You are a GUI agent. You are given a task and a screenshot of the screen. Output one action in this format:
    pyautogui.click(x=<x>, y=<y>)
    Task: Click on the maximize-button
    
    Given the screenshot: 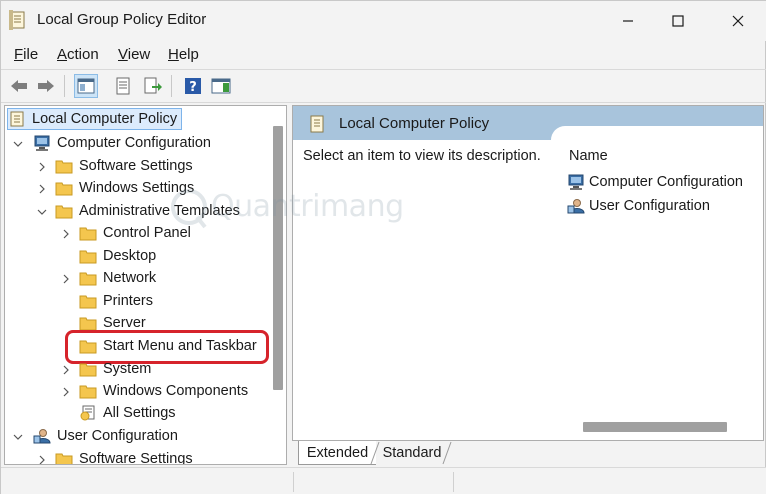 What is the action you would take?
    pyautogui.click(x=678, y=21)
    